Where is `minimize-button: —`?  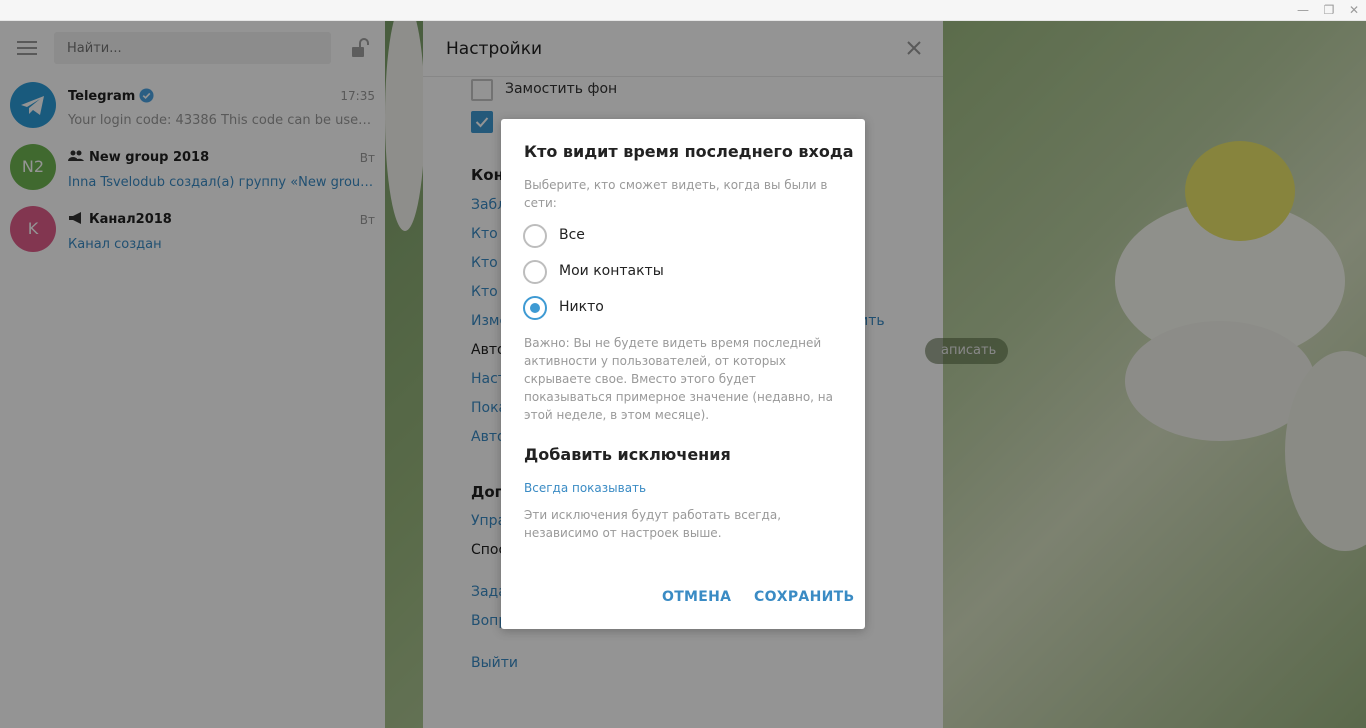
minimize-button: — is located at coordinates (1303, 10).